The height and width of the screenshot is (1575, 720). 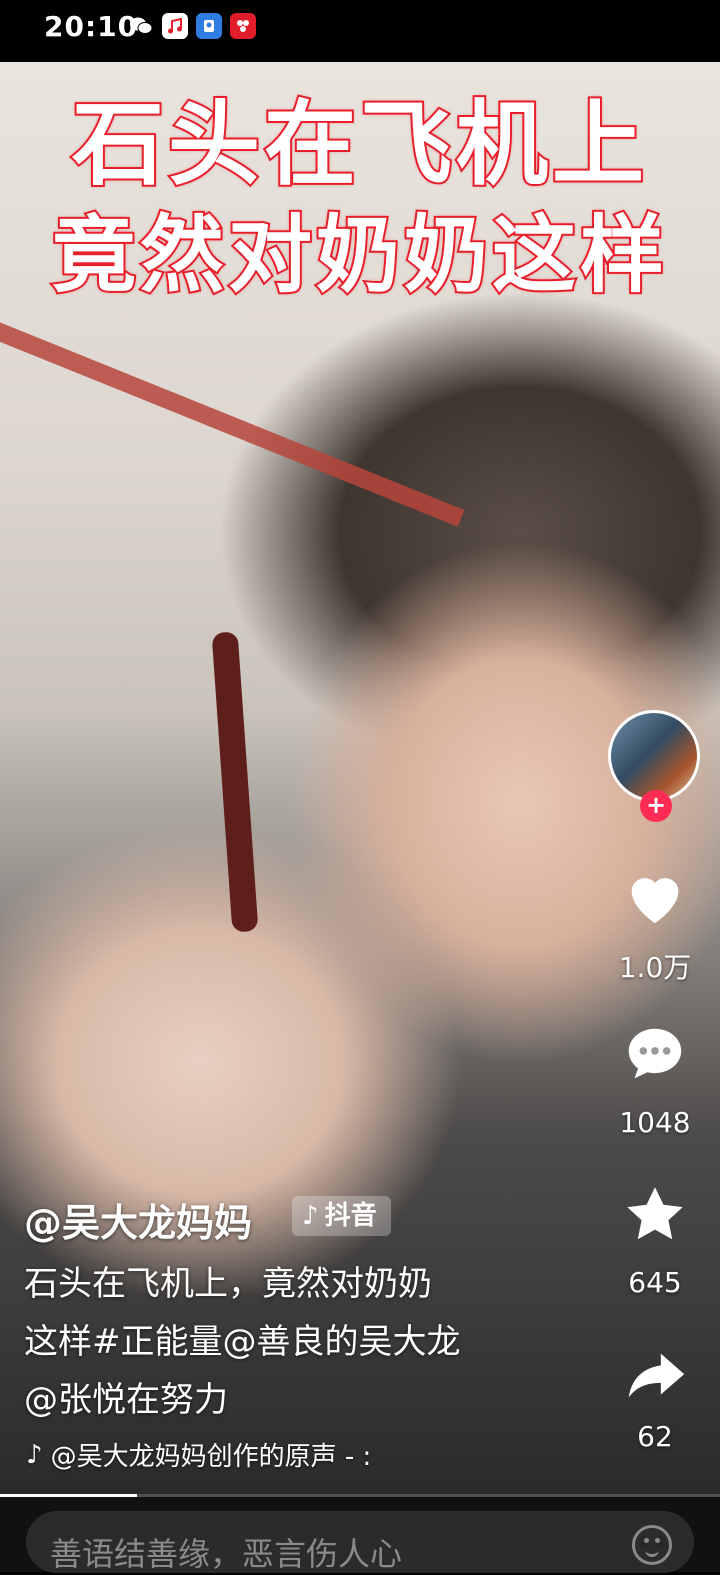 I want to click on music-note-icon: ♪, so click(x=34, y=1454).